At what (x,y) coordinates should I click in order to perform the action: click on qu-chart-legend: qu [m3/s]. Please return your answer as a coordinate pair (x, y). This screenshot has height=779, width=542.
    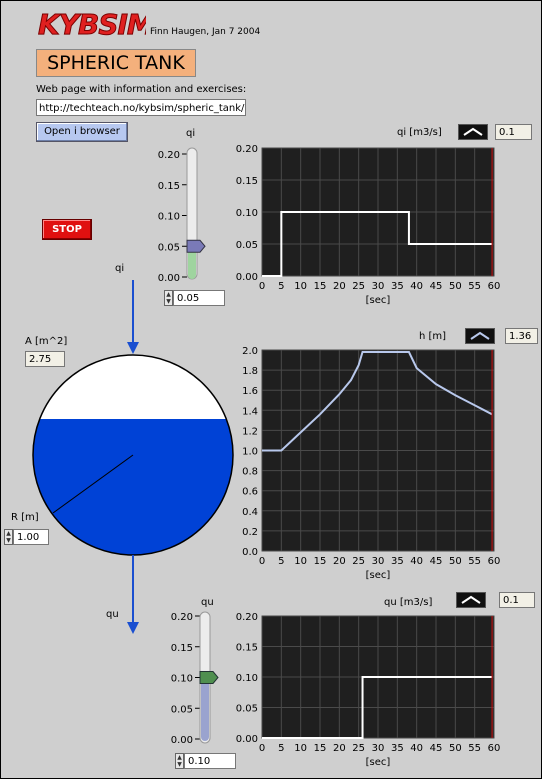
    Looking at the image, I should click on (408, 602).